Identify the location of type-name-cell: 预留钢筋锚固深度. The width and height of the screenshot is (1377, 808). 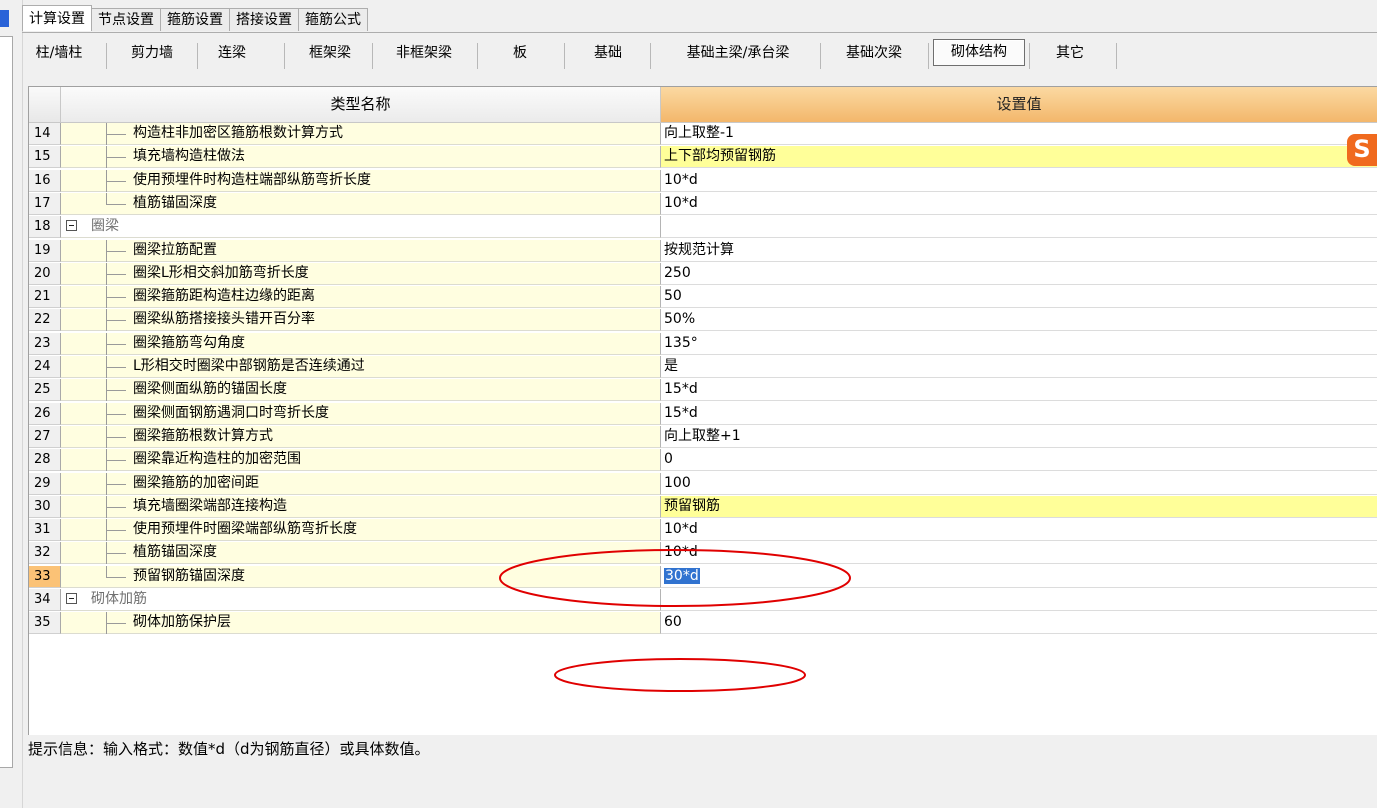
(361, 576).